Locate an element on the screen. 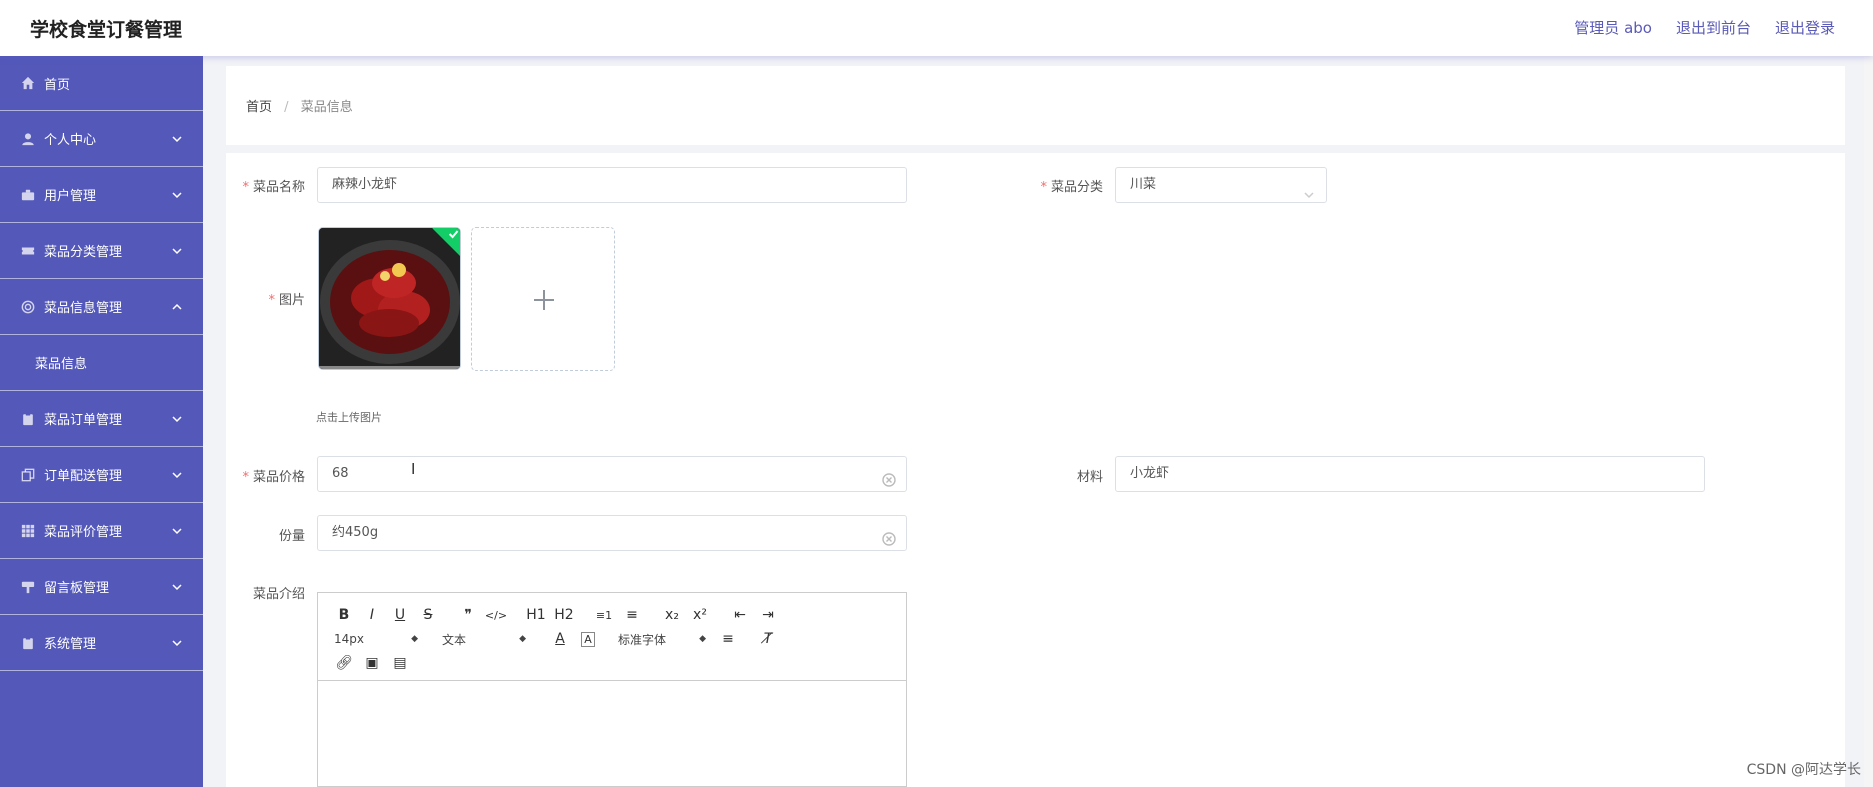  image-upload-button is located at coordinates (543, 299).